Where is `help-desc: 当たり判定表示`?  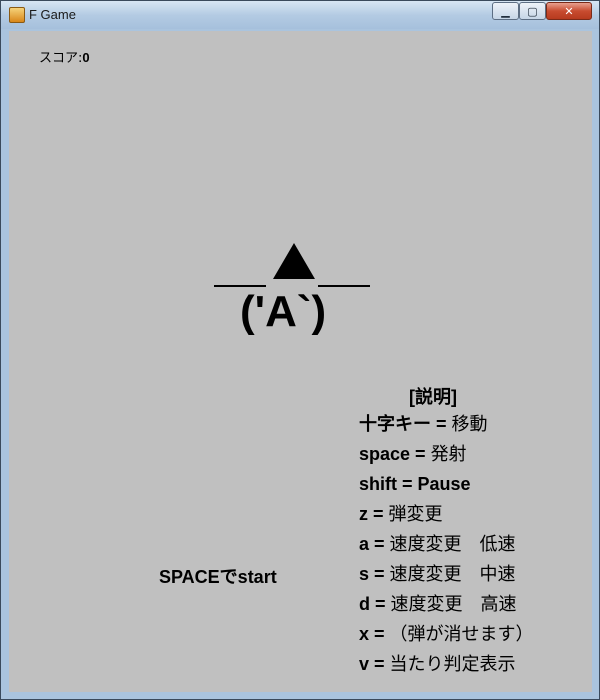 help-desc: 当たり判定表示 is located at coordinates (452, 664).